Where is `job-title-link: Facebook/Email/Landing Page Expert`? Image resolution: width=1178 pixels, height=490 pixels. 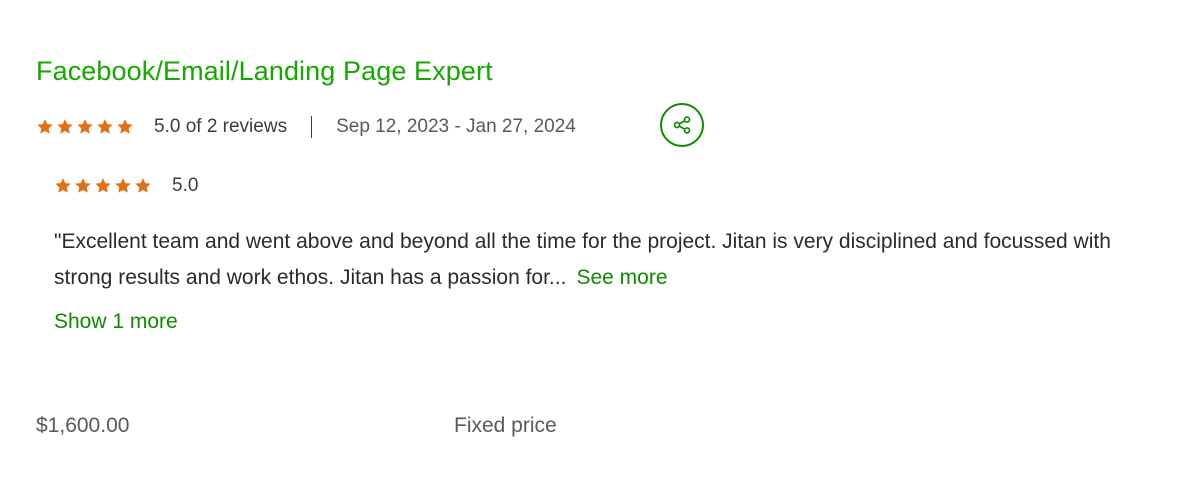 job-title-link: Facebook/Email/Landing Page Expert is located at coordinates (264, 71).